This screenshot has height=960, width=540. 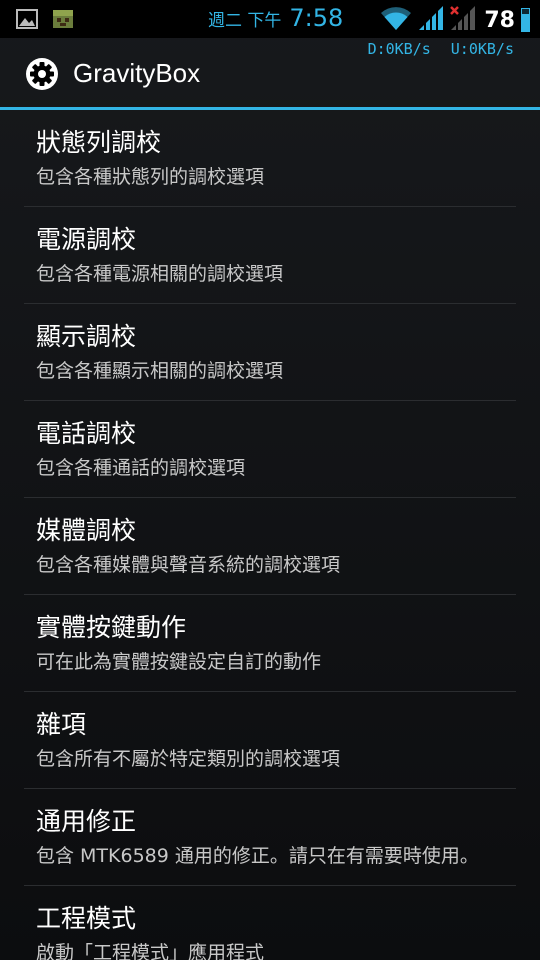 What do you see at coordinates (141, 468) in the screenshot?
I see `pref-summary: 包含各種通話的調校選項` at bounding box center [141, 468].